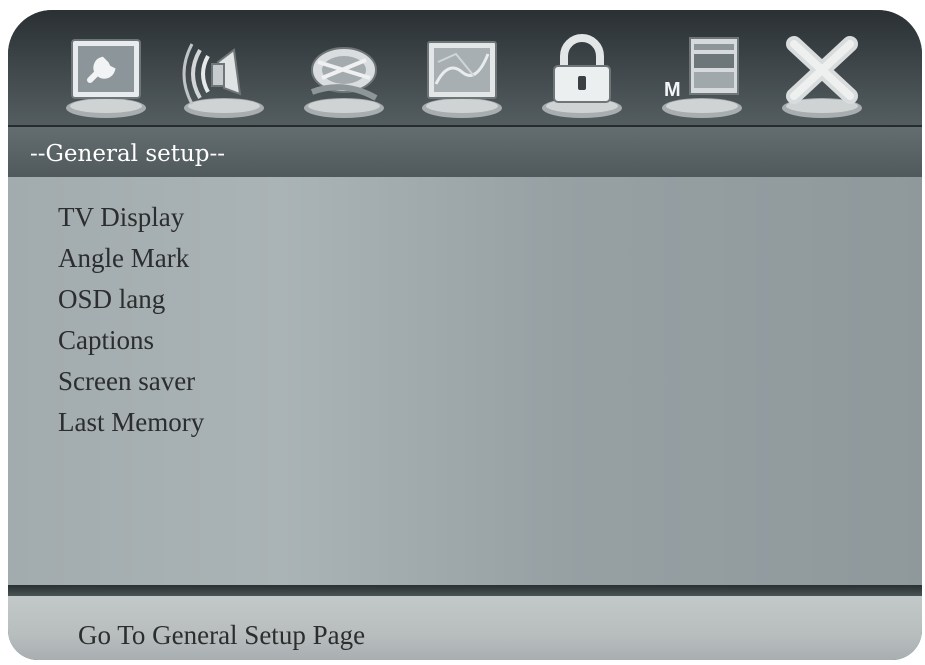  What do you see at coordinates (672, 90) in the screenshot?
I see `svg-text: M` at bounding box center [672, 90].